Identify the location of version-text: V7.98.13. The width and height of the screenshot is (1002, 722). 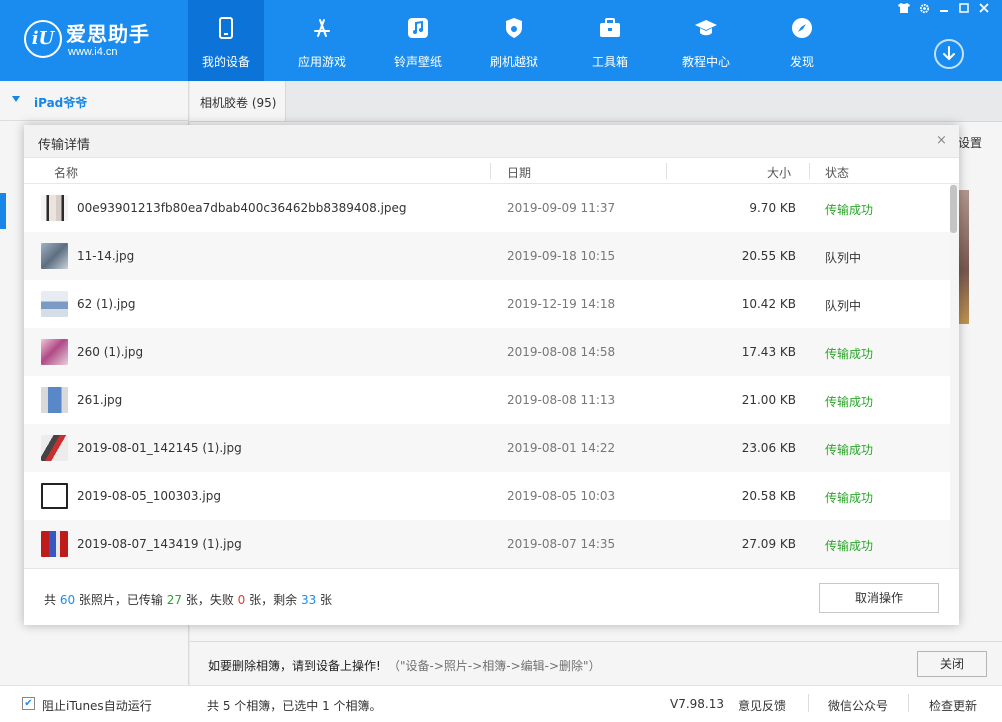
(697, 704).